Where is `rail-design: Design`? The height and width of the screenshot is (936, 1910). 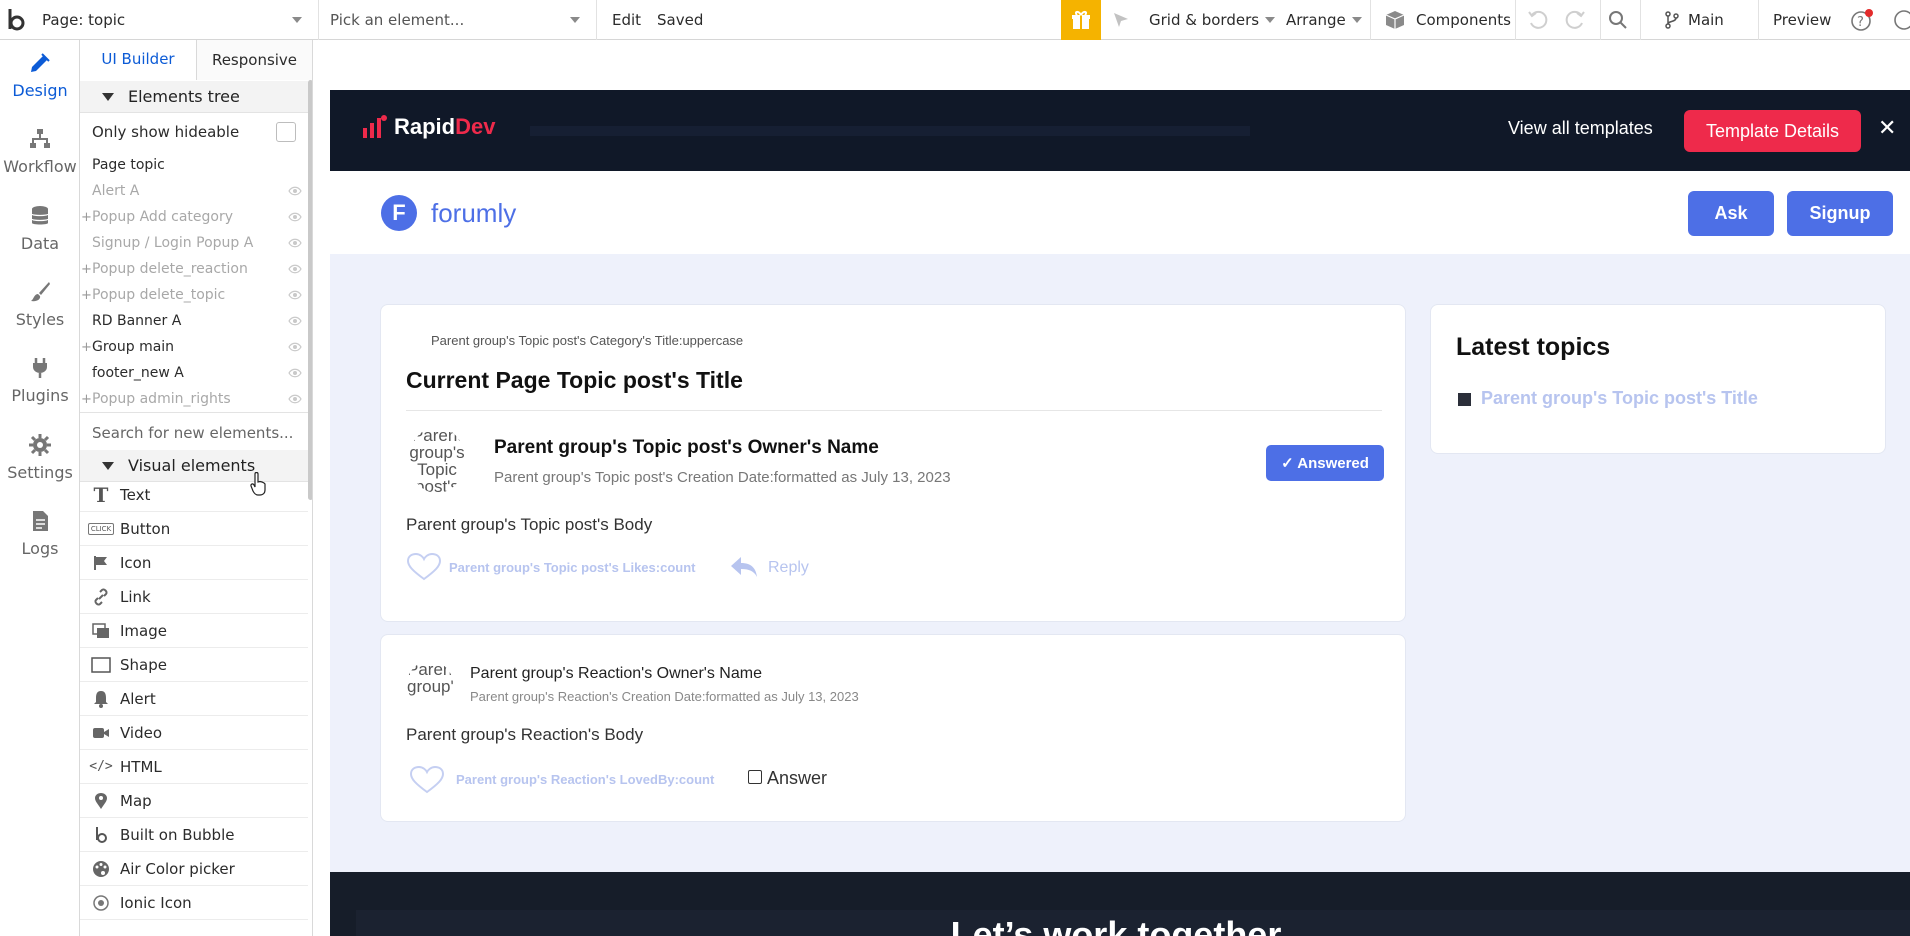
rail-design: Design is located at coordinates (40, 75).